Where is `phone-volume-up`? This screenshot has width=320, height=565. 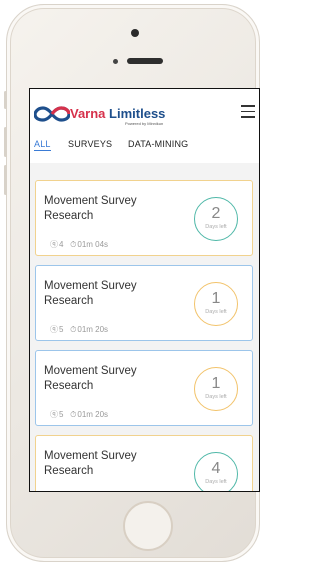
phone-volume-up is located at coordinates (5, 142).